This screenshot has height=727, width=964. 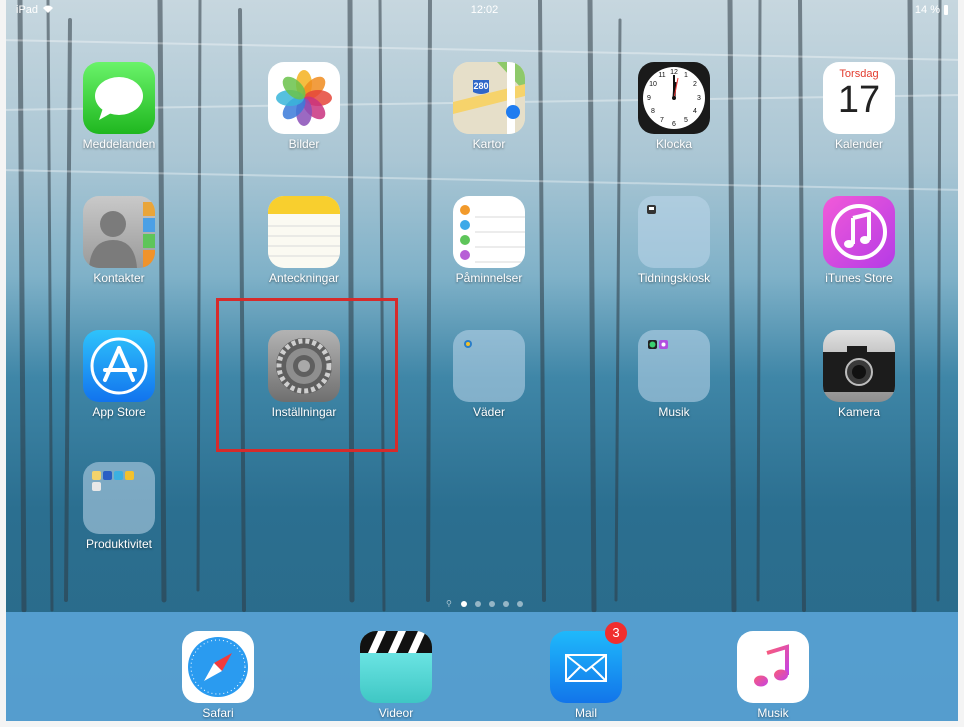 What do you see at coordinates (218, 667) in the screenshot?
I see `safari-compass-icon` at bounding box center [218, 667].